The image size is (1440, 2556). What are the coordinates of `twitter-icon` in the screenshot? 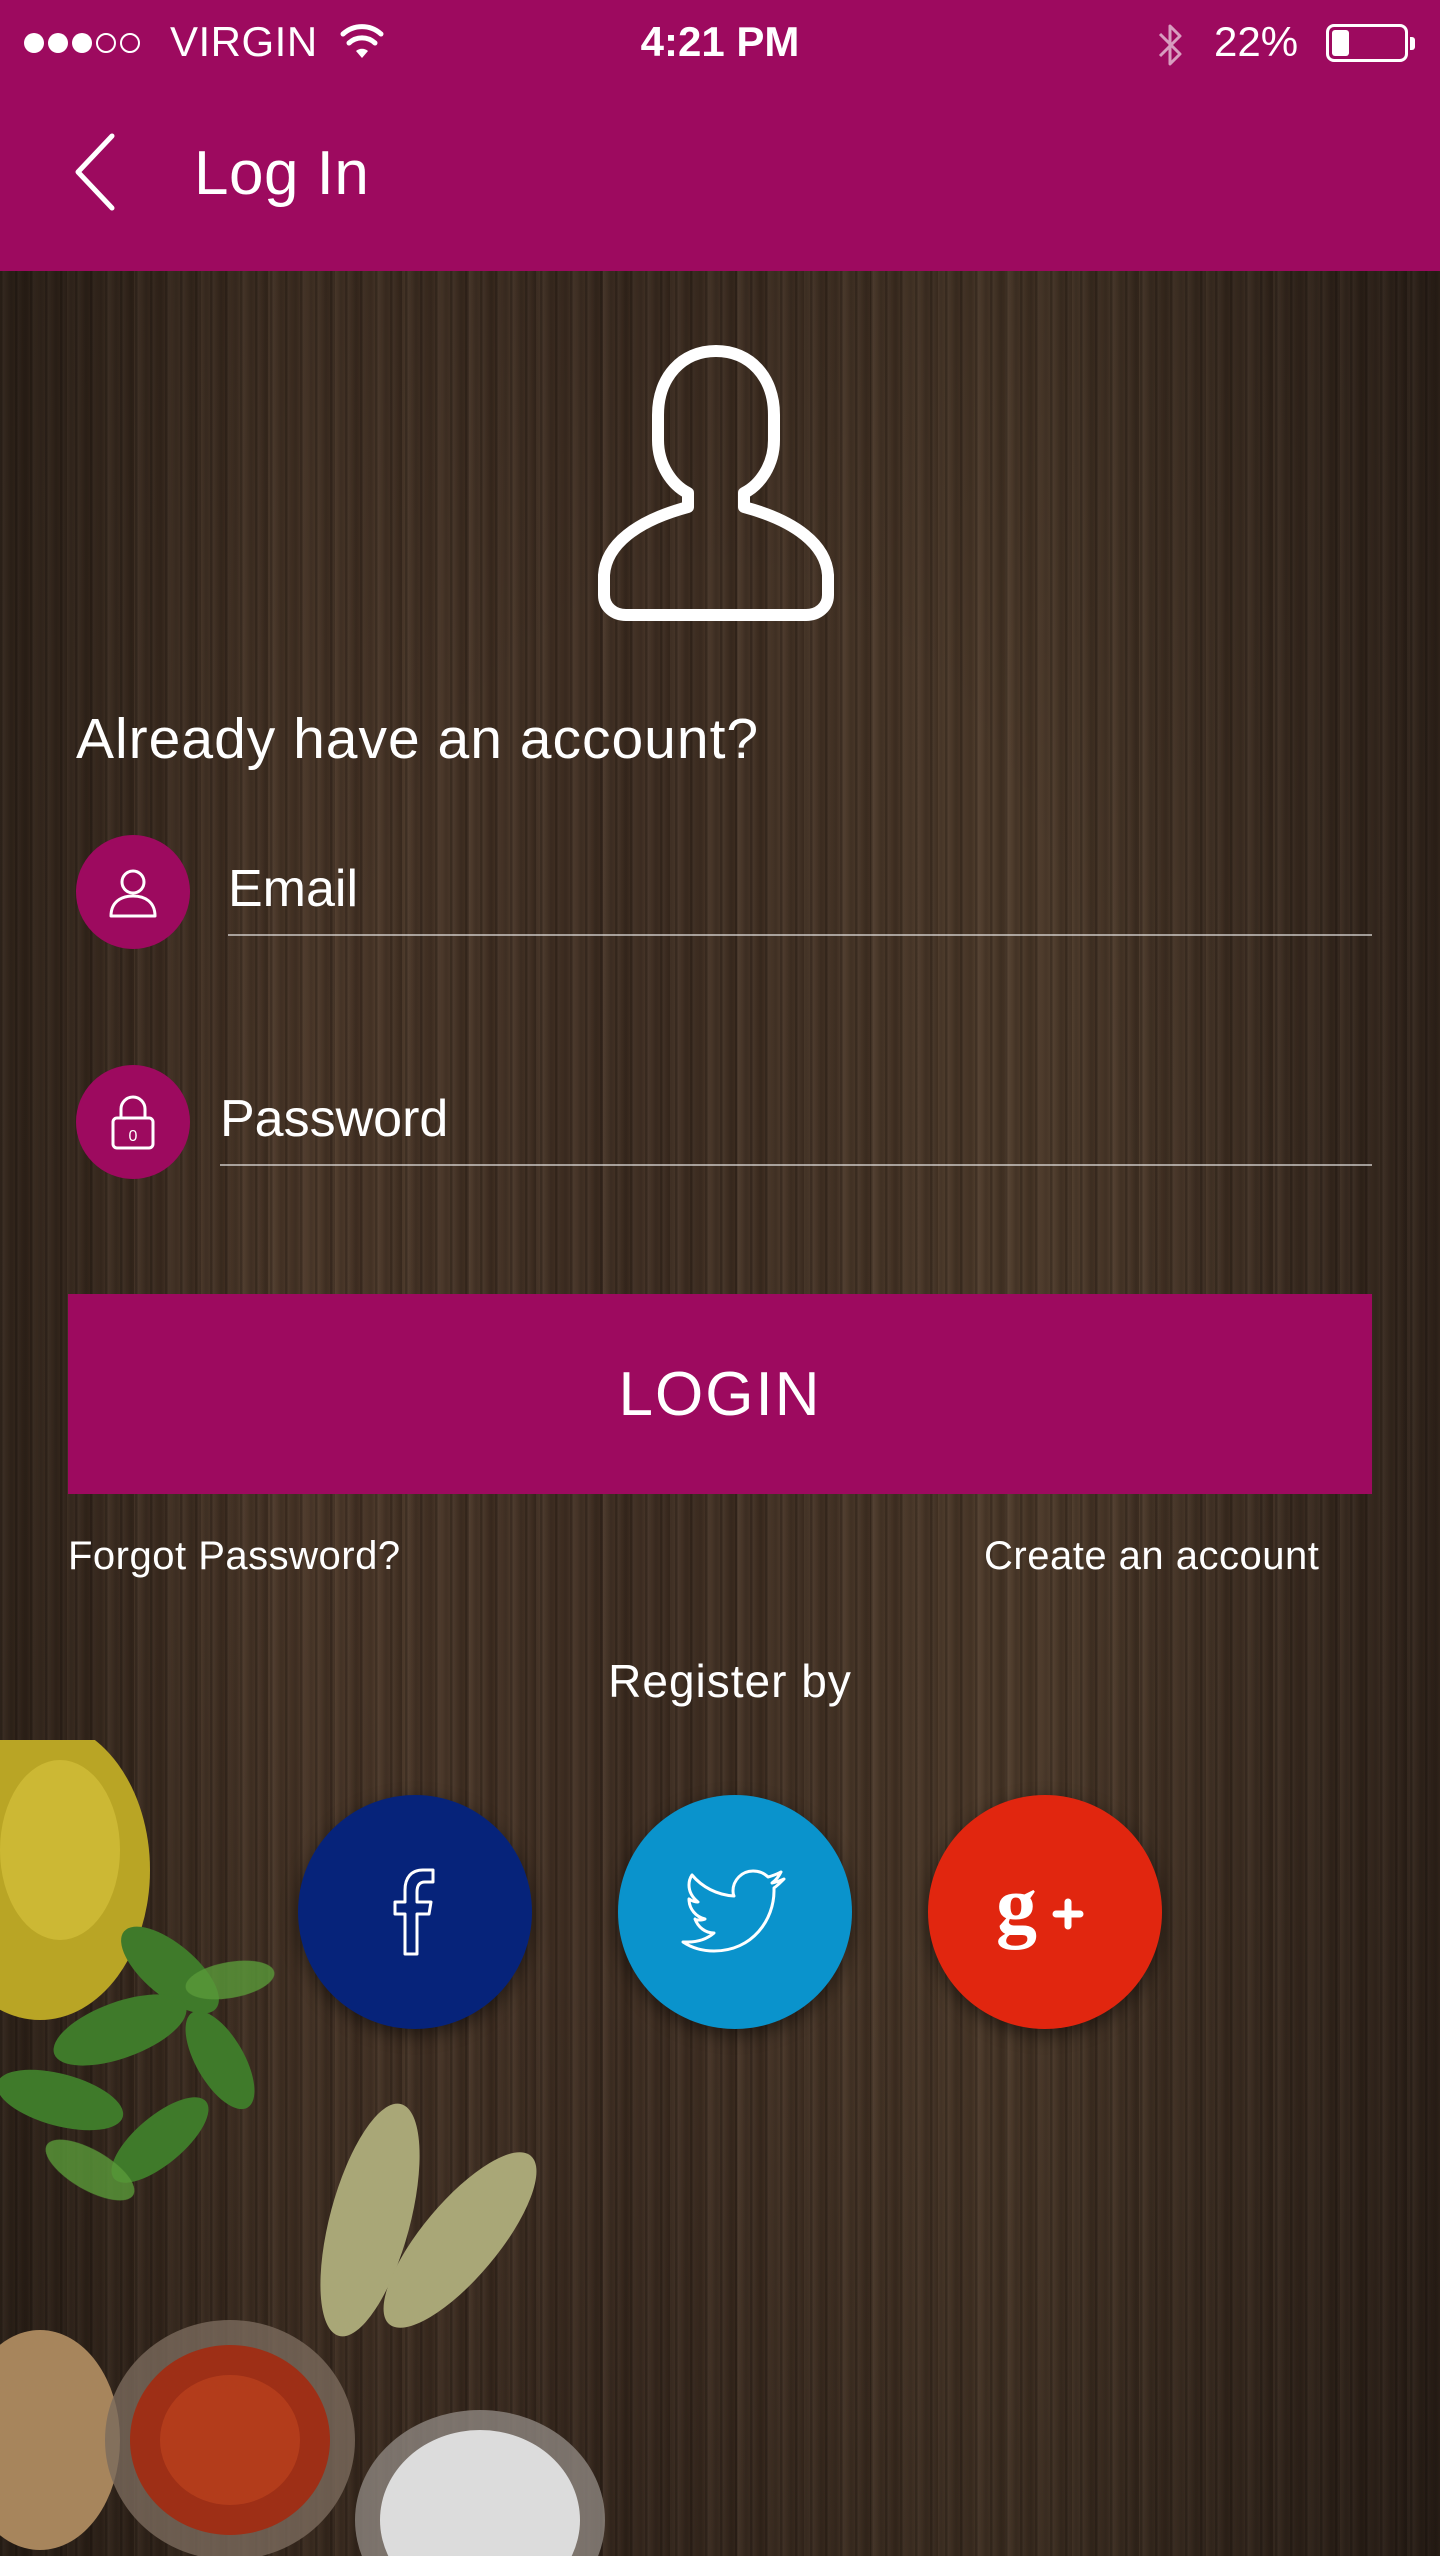 It's located at (733, 1911).